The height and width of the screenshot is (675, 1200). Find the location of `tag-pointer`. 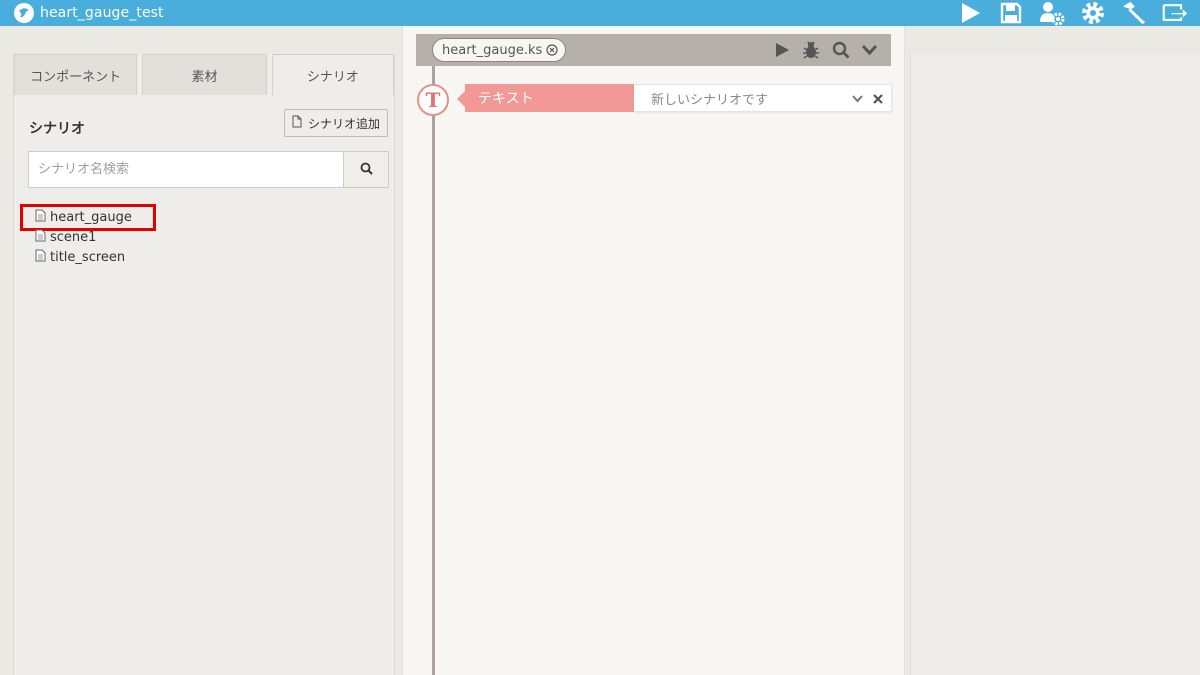

tag-pointer is located at coordinates (461, 99).